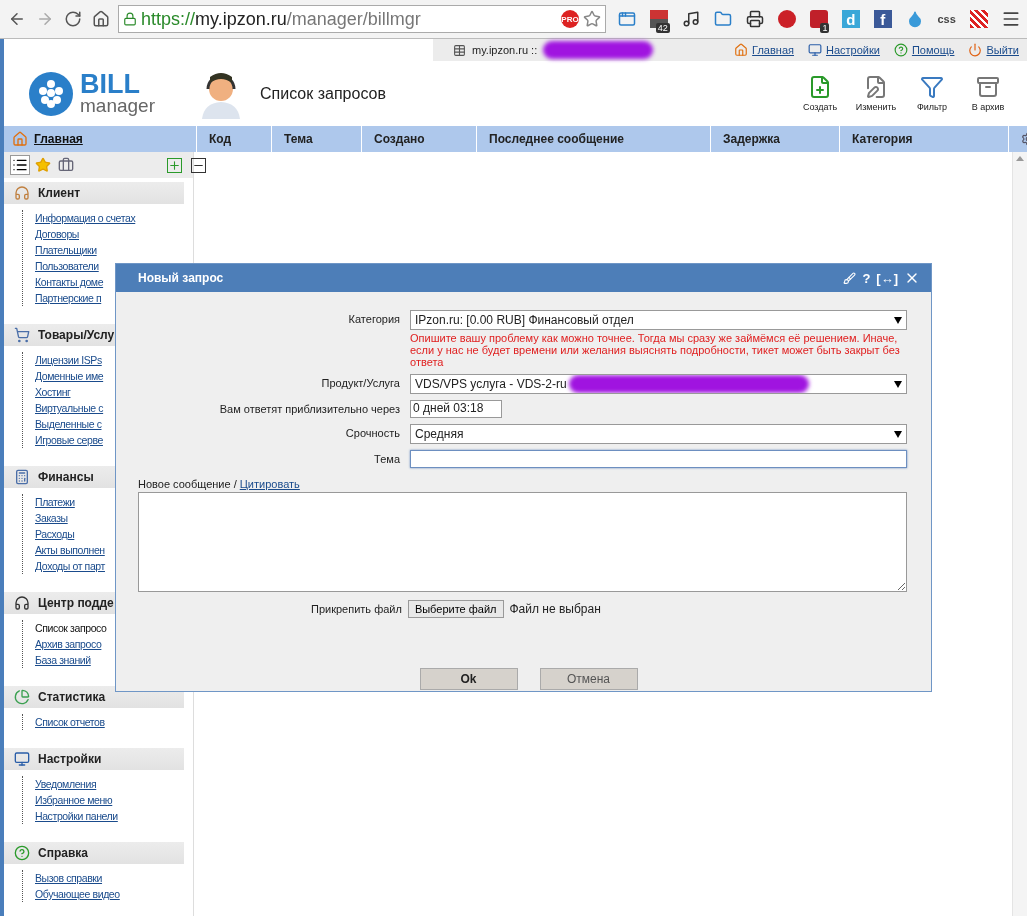 Image resolution: width=1027 pixels, height=916 pixels. What do you see at coordinates (76, 603) in the screenshot?
I see `section-title: Центр подде` at bounding box center [76, 603].